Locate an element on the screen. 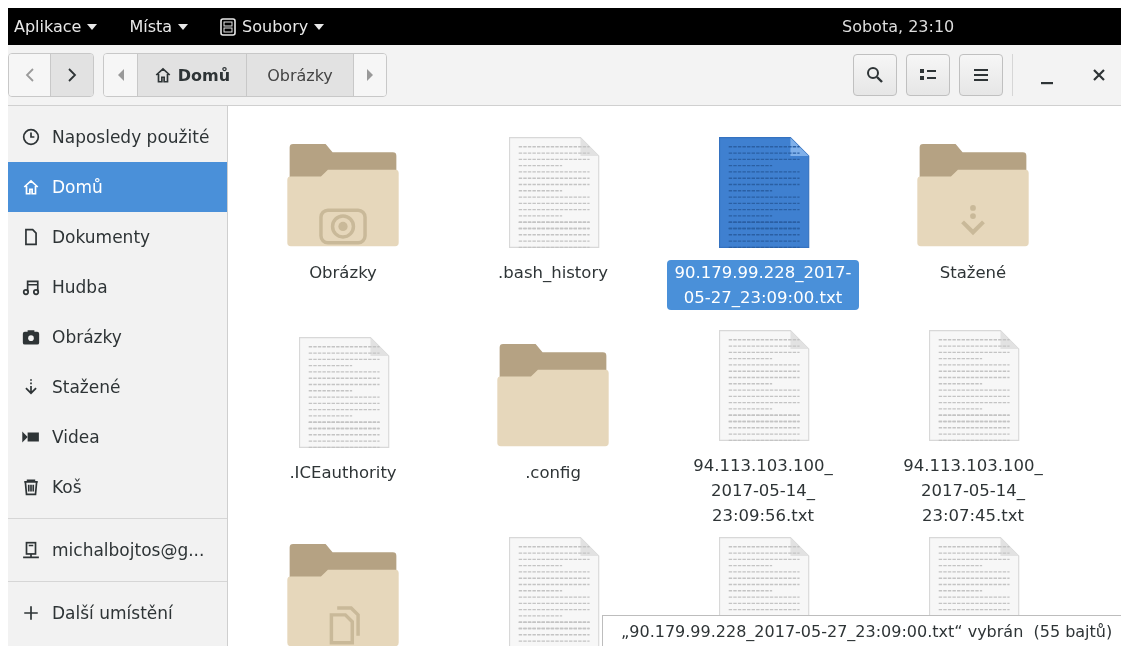 The height and width of the screenshot is (646, 1121). top-bar-menu: Soubory is located at coordinates (272, 26).